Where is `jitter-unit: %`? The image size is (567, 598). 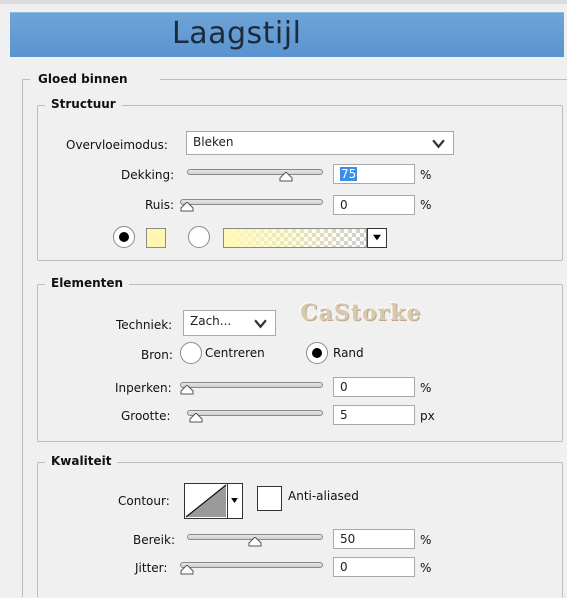 jitter-unit: % is located at coordinates (426, 568).